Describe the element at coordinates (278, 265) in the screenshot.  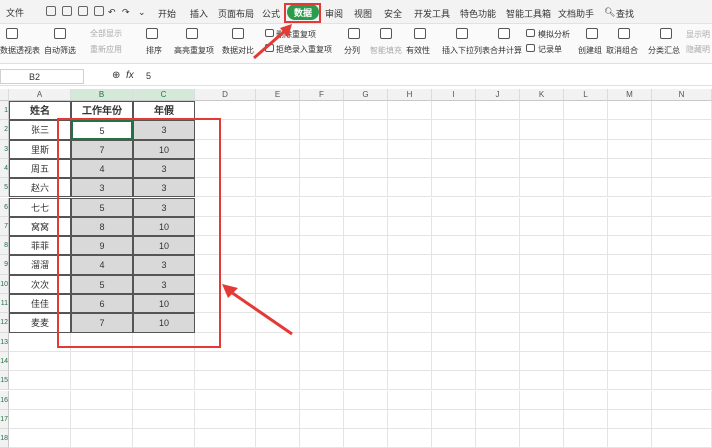
I see `cell-e9` at that location.